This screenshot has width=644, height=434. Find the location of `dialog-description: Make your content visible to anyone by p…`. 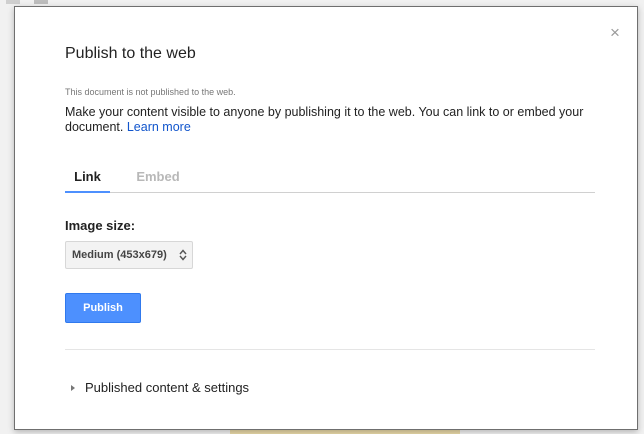

dialog-description: Make your content visible to anyone by p… is located at coordinates (325, 120).